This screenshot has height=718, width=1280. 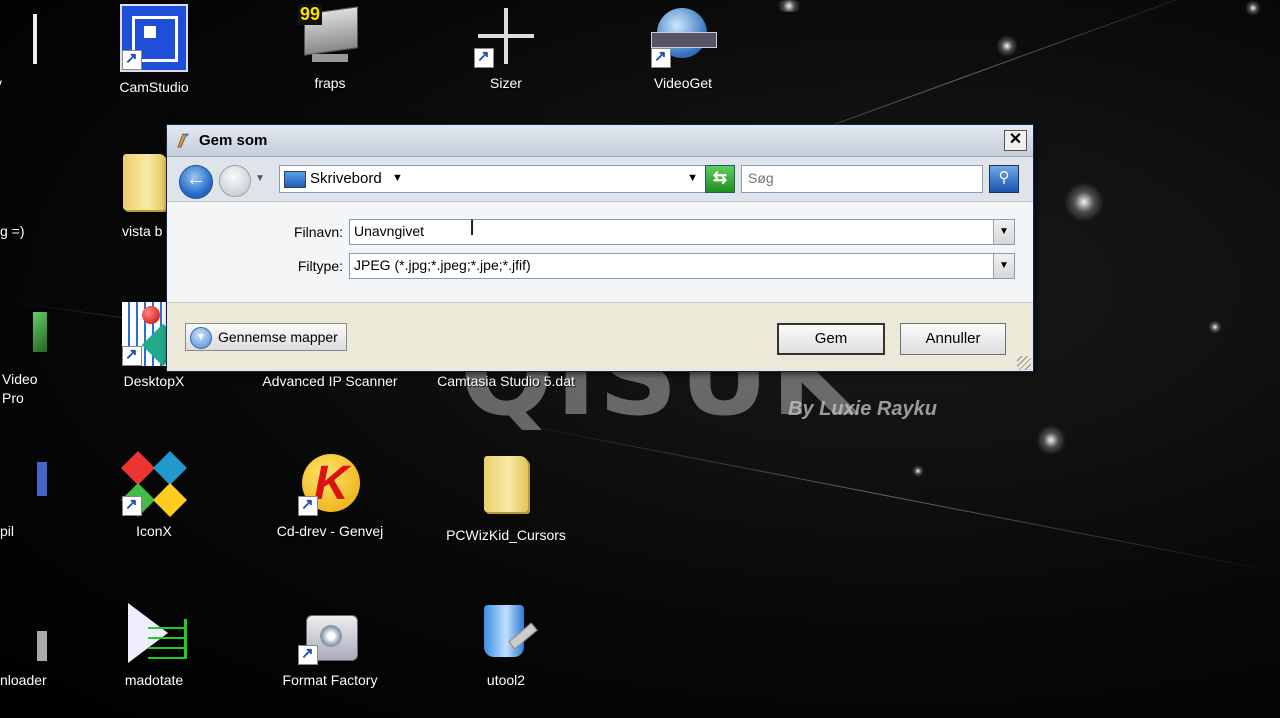 I want to click on fraps-fps-badge: 99, so click(x=310, y=14).